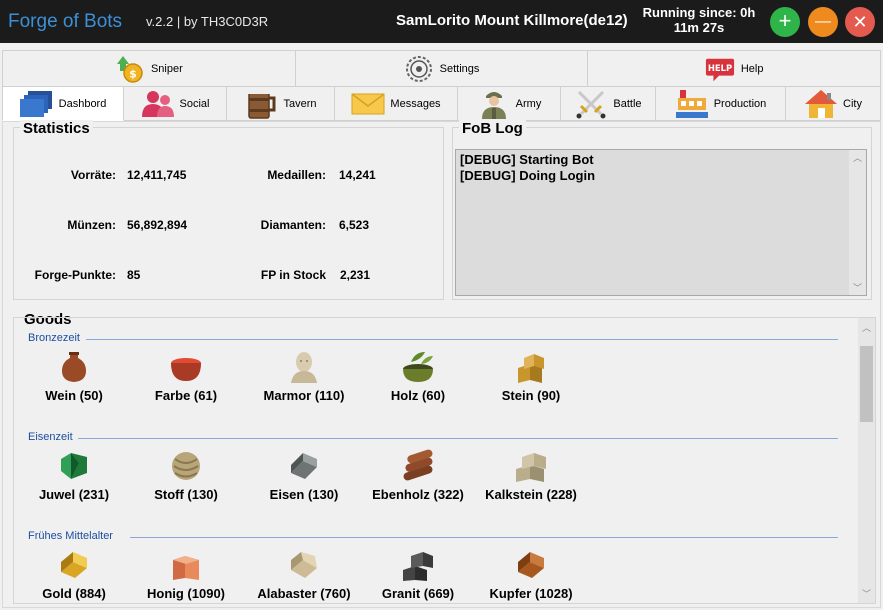  I want to click on good-item: Holz (60), so click(418, 376).